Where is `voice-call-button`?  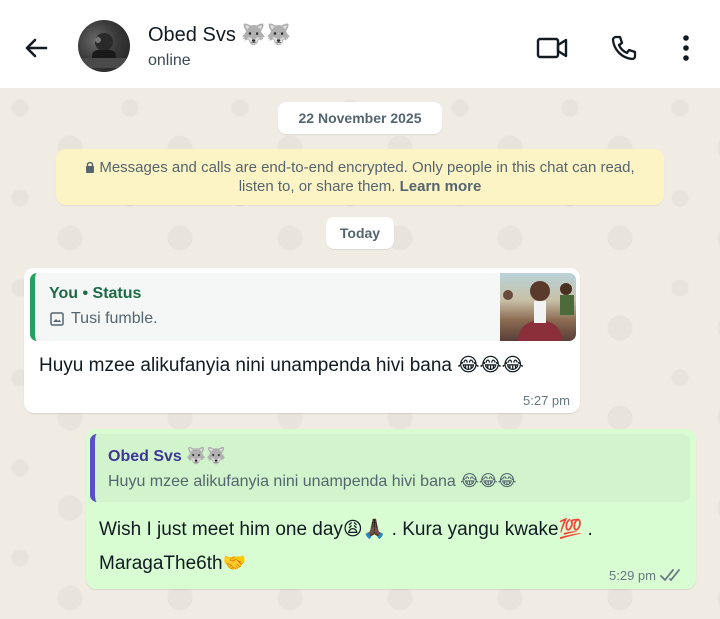 voice-call-button is located at coordinates (624, 48).